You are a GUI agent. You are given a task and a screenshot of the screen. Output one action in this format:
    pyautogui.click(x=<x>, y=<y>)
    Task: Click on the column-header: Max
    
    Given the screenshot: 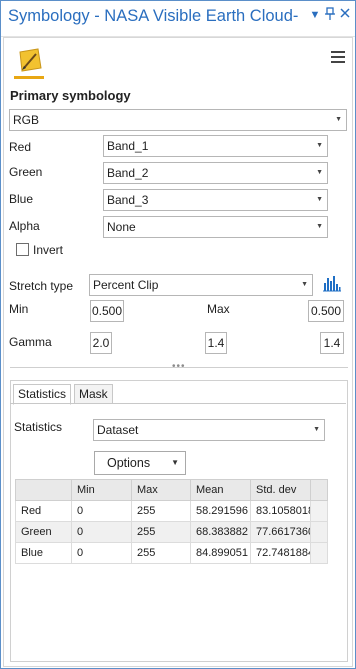 What is the action you would take?
    pyautogui.click(x=161, y=490)
    